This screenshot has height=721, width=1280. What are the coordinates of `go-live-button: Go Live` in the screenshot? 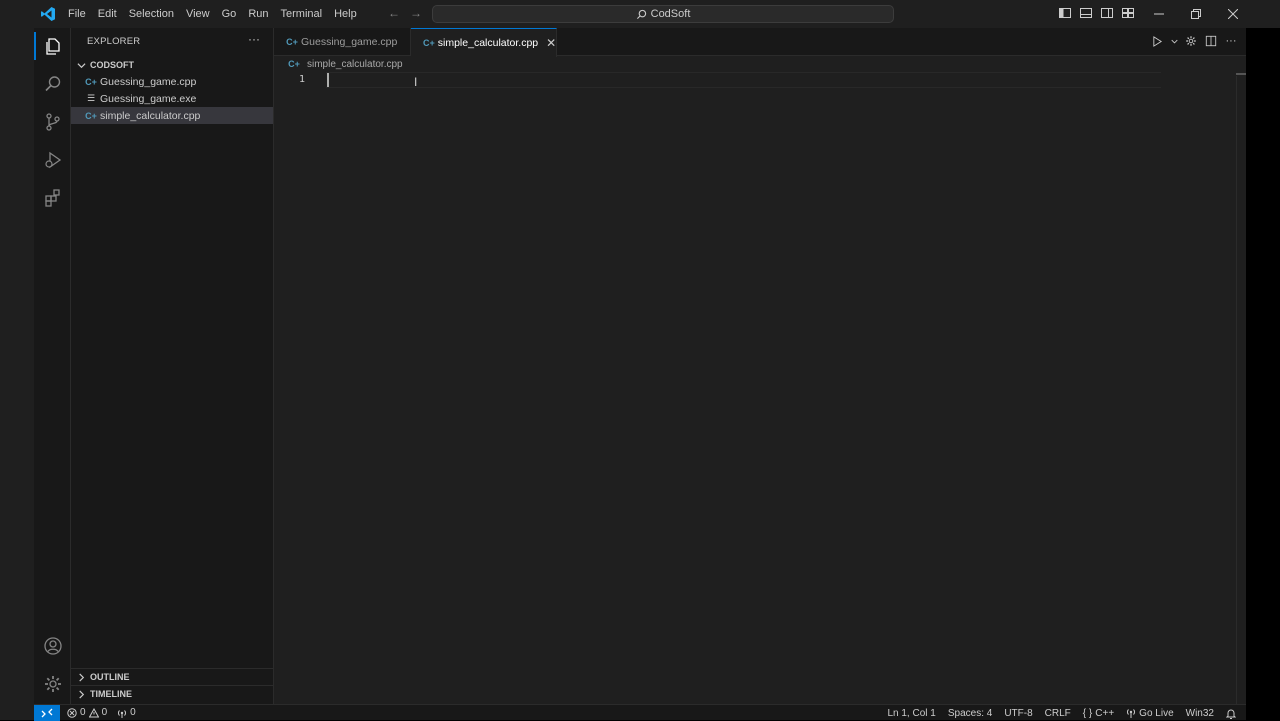 It's located at (1150, 713).